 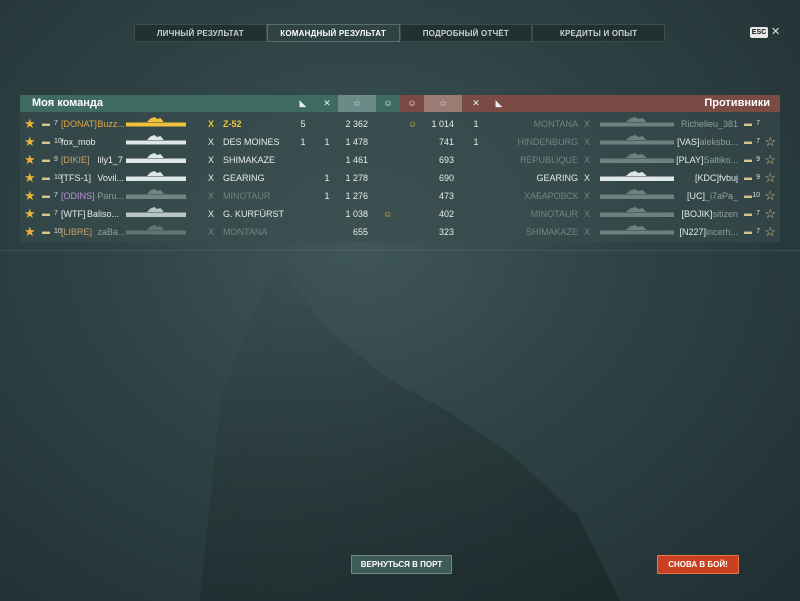 What do you see at coordinates (412, 103) in the screenshot?
I see `enemy-smile-icon: ☺` at bounding box center [412, 103].